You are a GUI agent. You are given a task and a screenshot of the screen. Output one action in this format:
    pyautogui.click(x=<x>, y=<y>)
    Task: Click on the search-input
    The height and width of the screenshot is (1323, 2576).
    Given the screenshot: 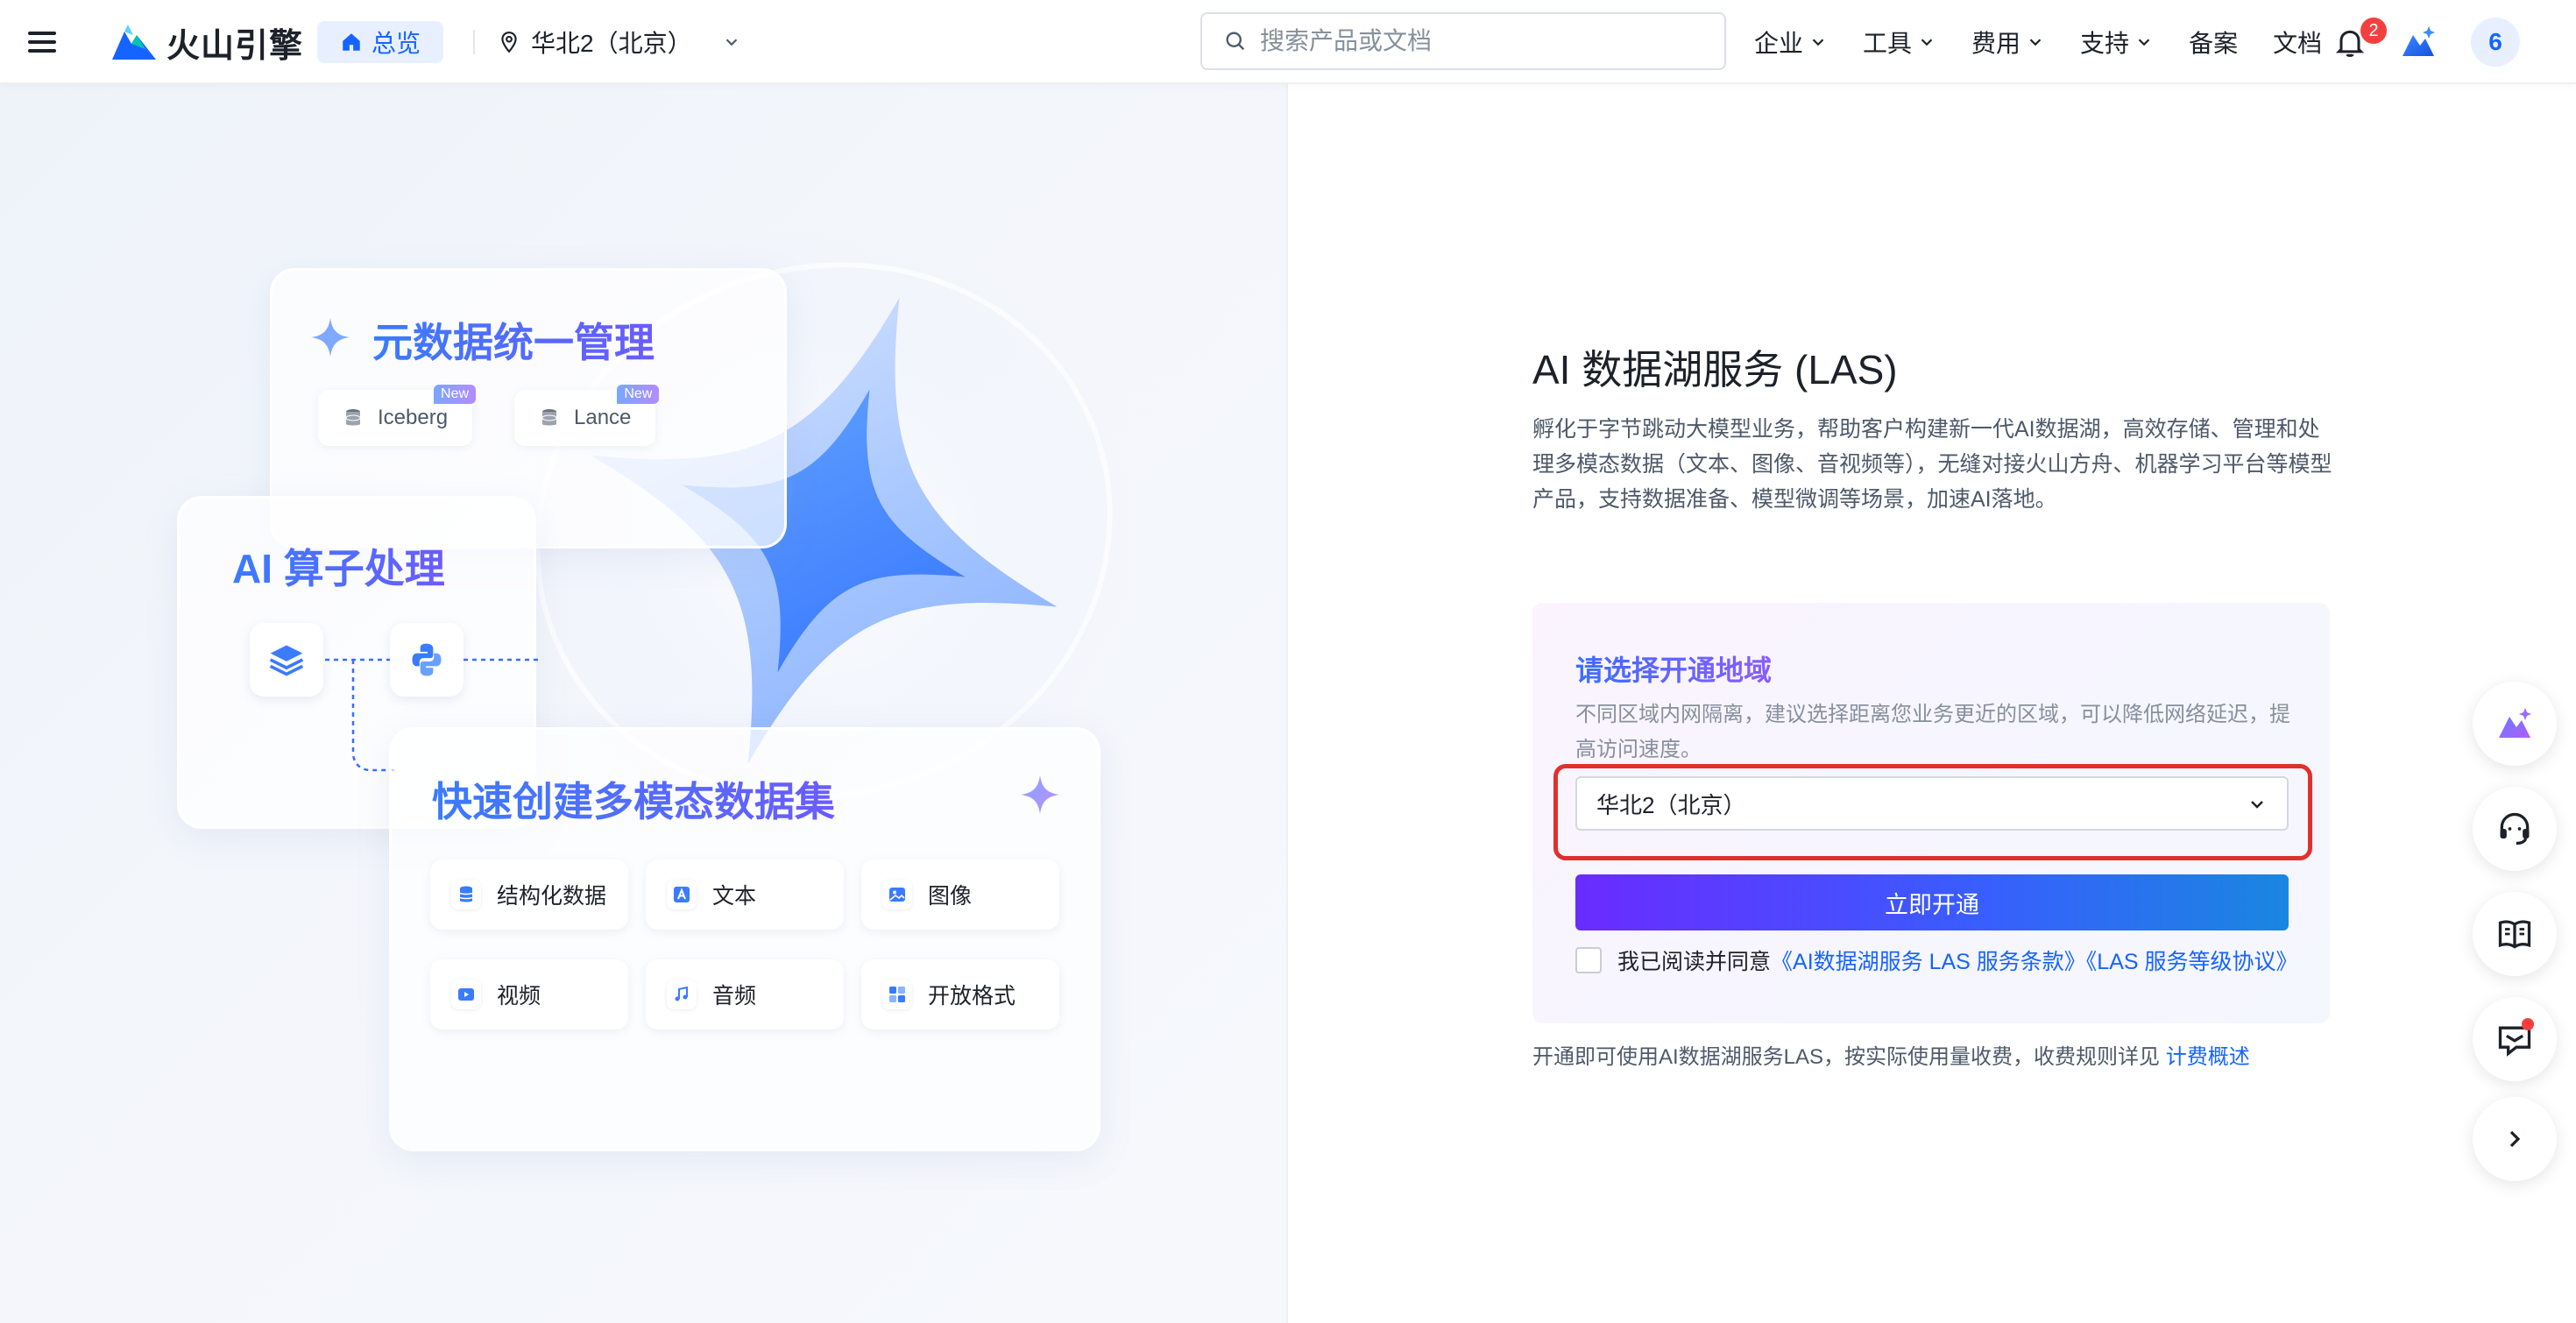 What is the action you would take?
    pyautogui.click(x=1479, y=41)
    